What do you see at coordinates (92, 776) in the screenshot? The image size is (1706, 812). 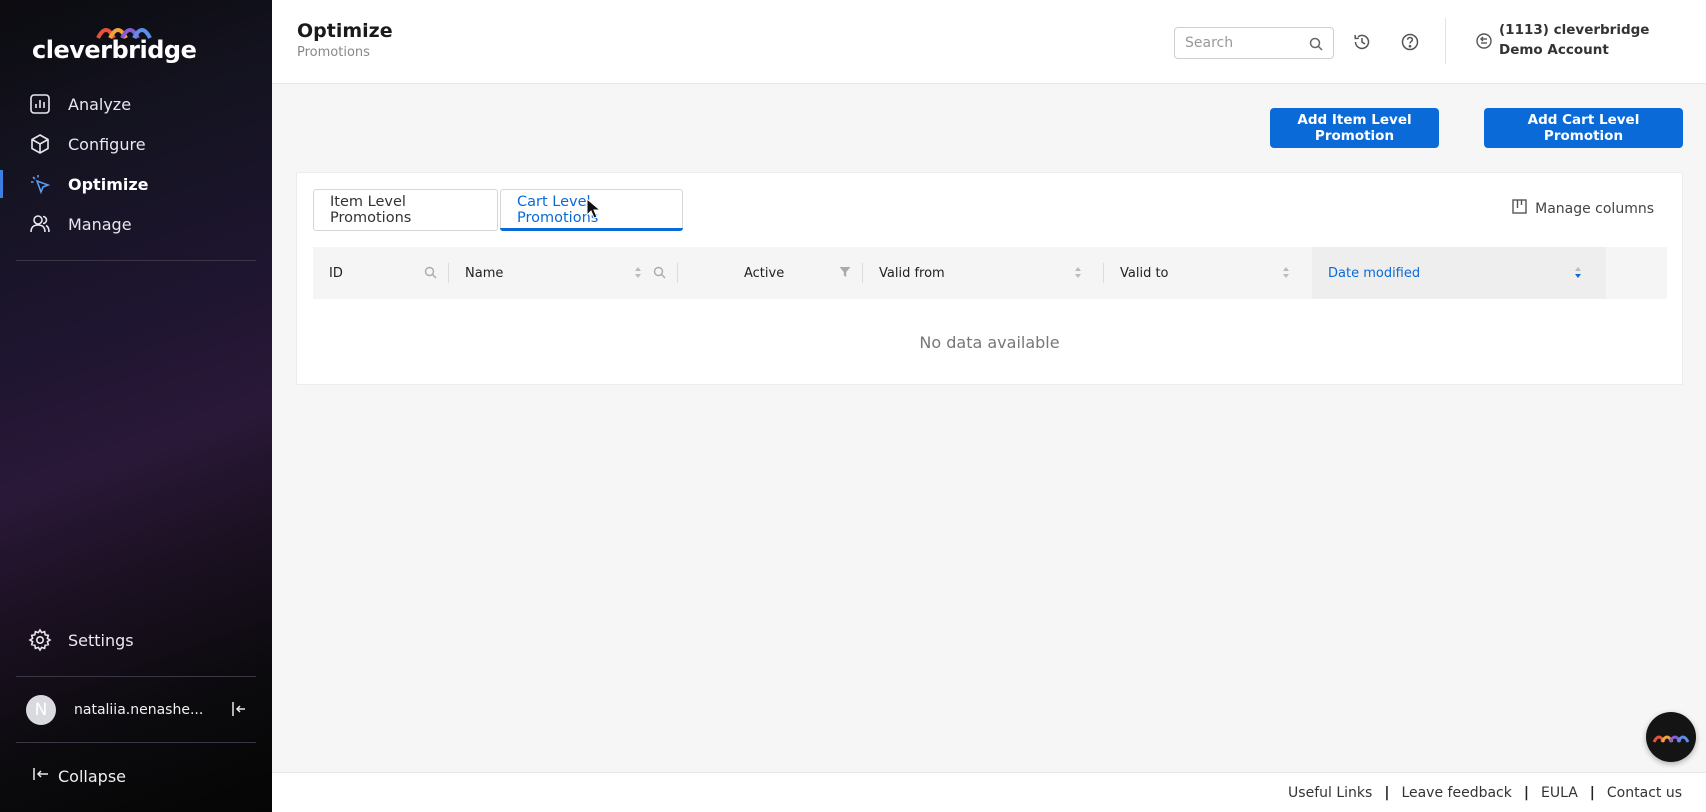 I see `collapse-label: Collapse` at bounding box center [92, 776].